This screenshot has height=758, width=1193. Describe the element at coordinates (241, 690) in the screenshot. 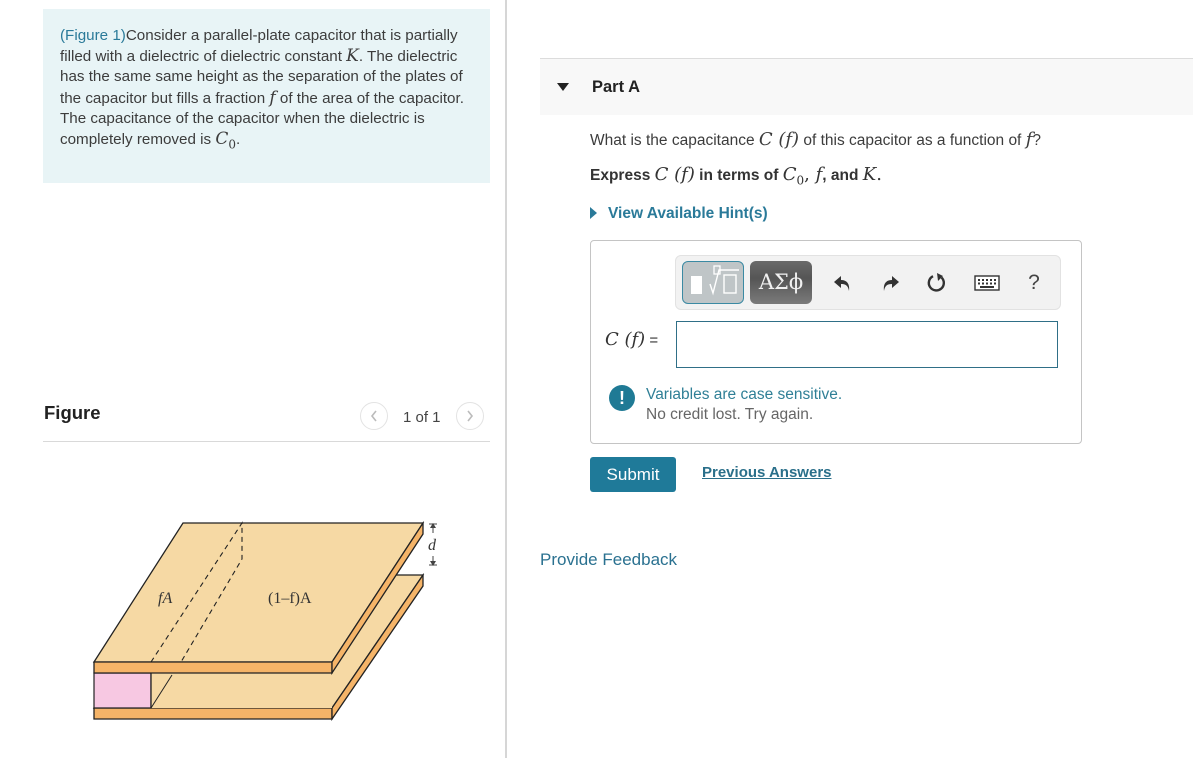

I see `gap-region` at that location.